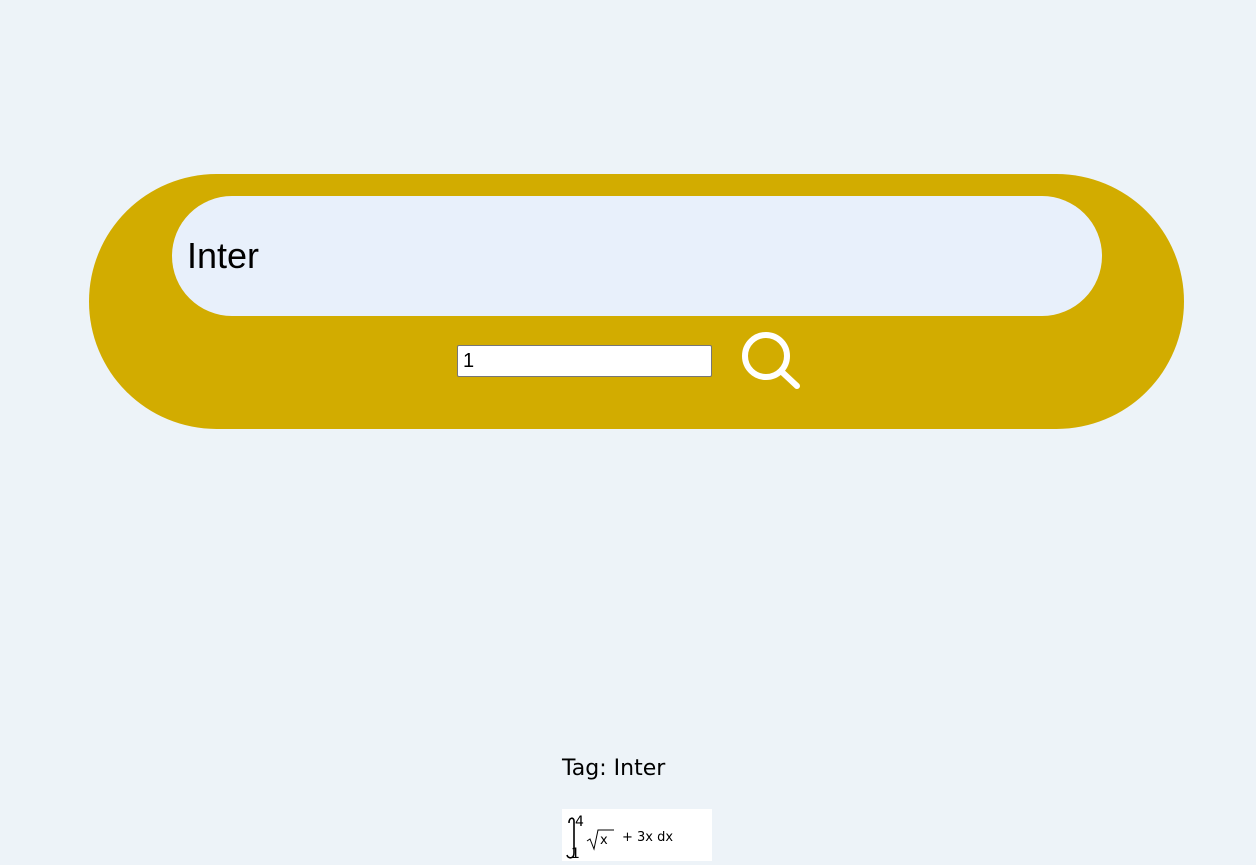 The height and width of the screenshot is (865, 1256). I want to click on tag-line: Tag: Inter, so click(613, 768).